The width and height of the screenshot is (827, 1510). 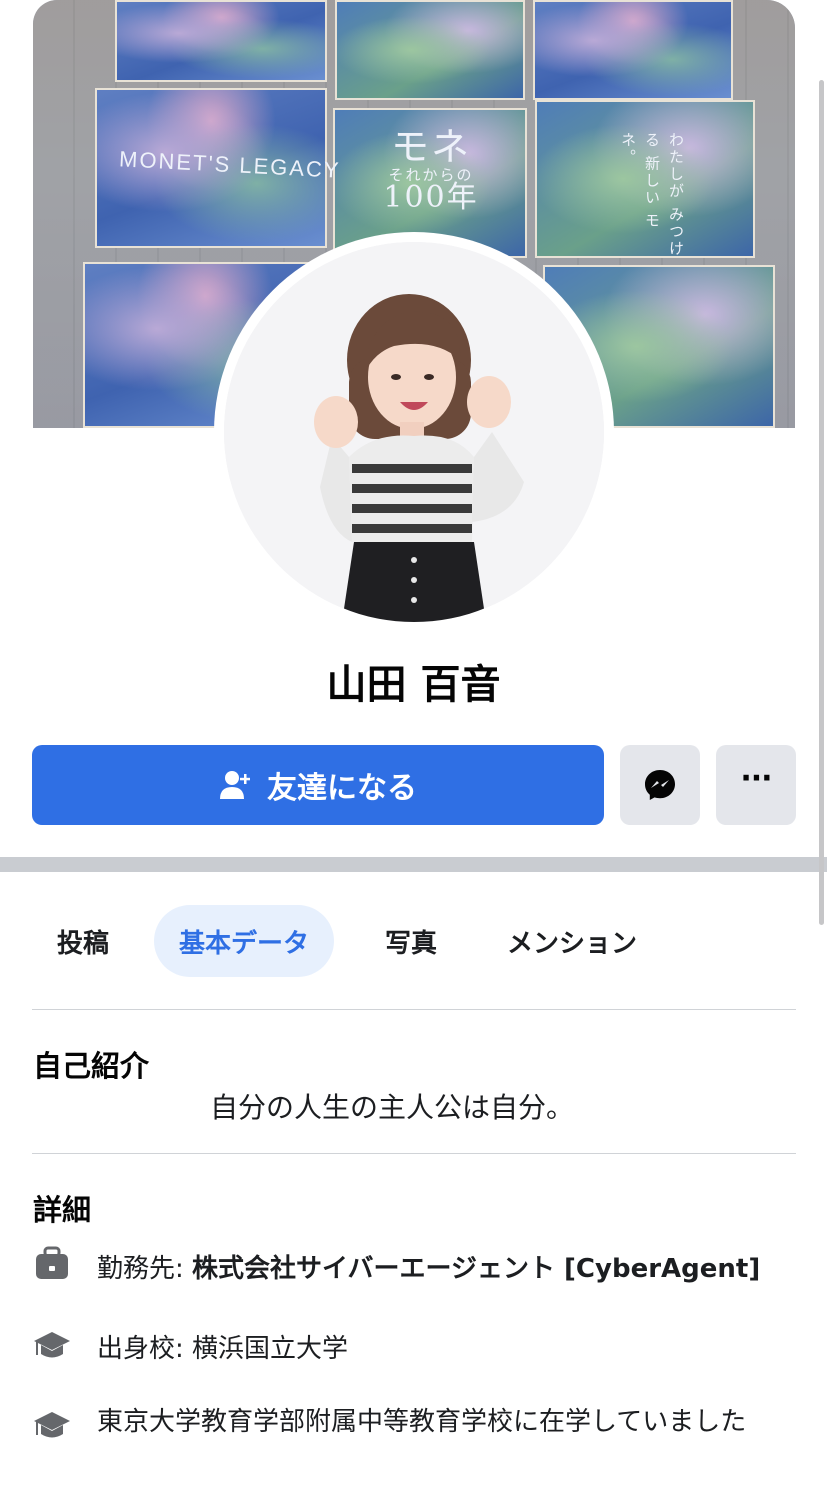 I want to click on add-friend-label: 友達になる, so click(x=342, y=788).